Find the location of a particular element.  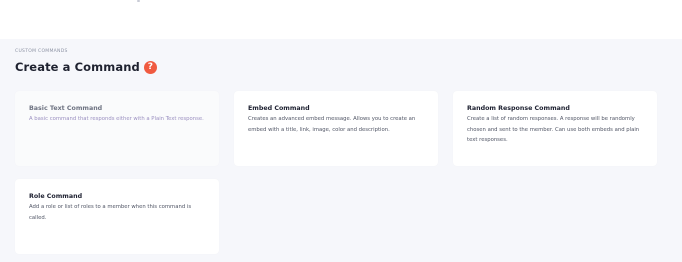

card-title: Random Response Command is located at coordinates (518, 108).